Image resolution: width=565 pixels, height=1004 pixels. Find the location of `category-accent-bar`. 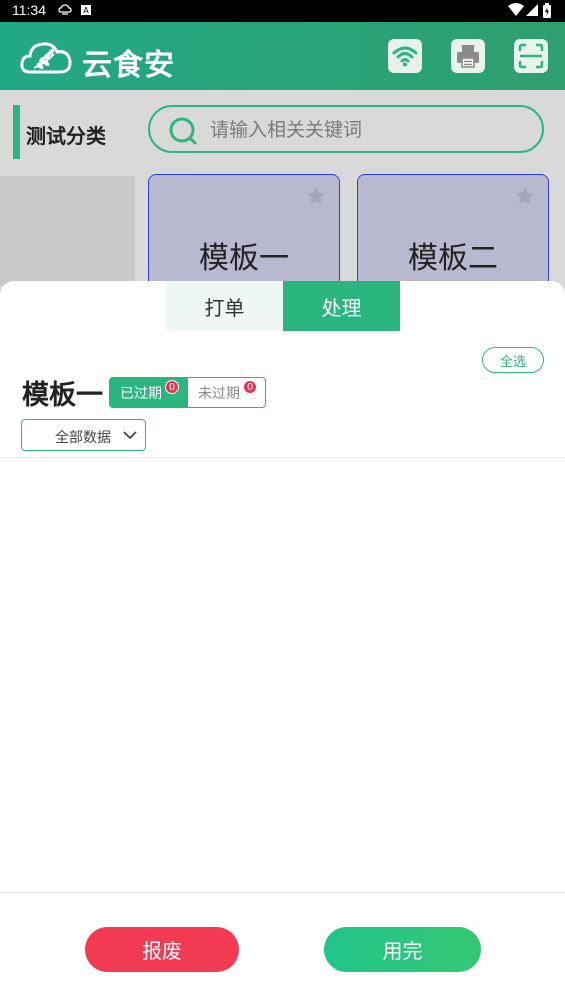

category-accent-bar is located at coordinates (16, 132).